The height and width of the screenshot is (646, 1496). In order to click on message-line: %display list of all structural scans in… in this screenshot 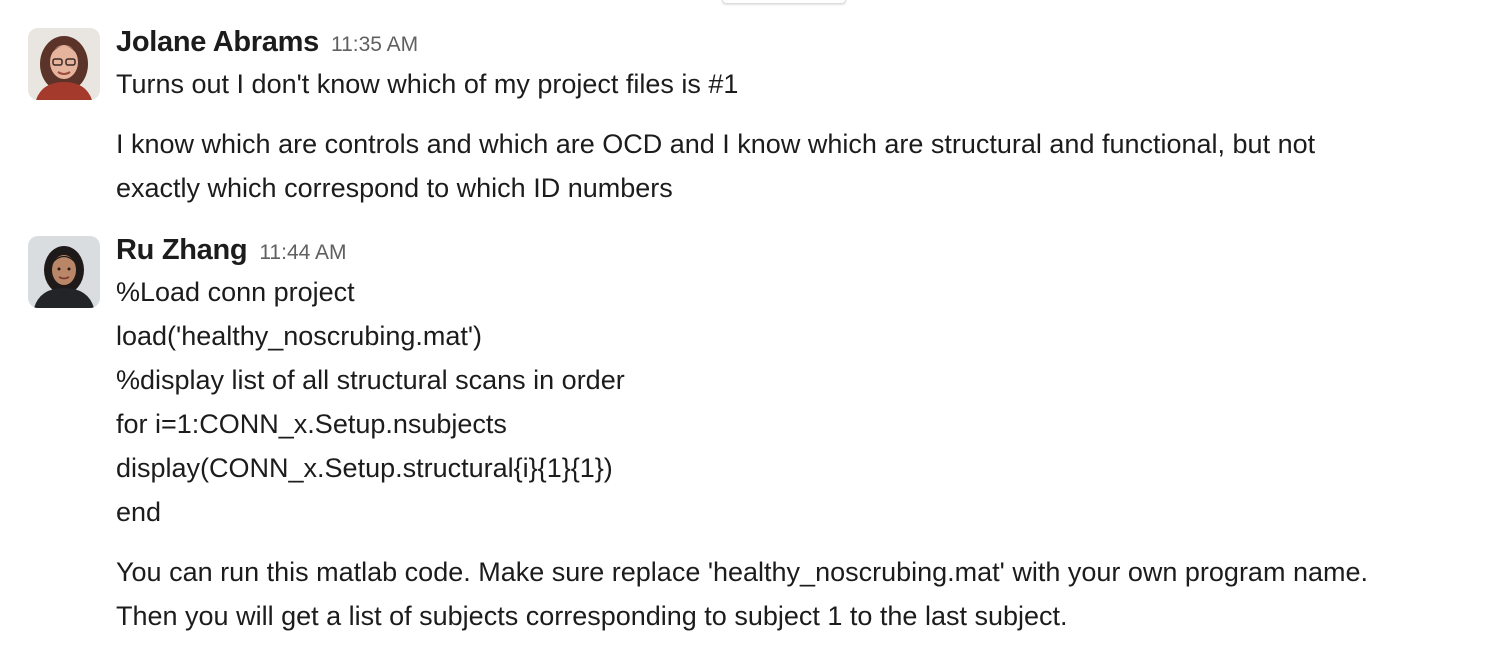, I will do `click(370, 380)`.